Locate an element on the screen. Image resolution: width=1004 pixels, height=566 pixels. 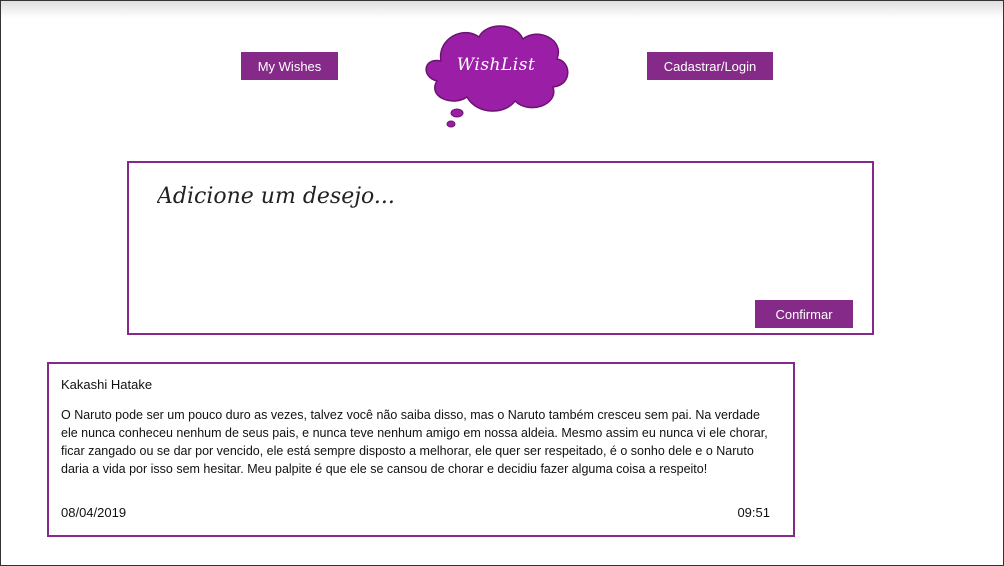
post-author: Kakashi Hatake is located at coordinates (107, 384).